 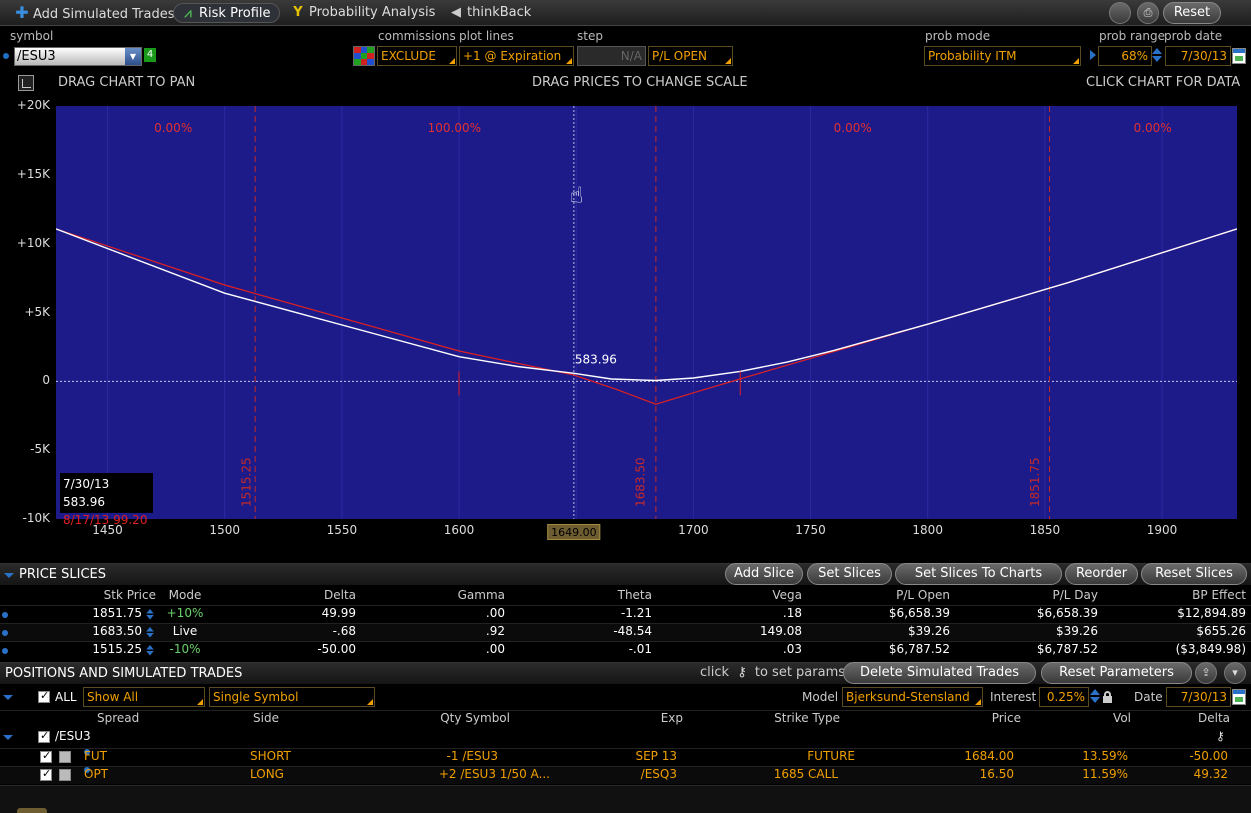 What do you see at coordinates (66, 697) in the screenshot?
I see `all-label: ALL` at bounding box center [66, 697].